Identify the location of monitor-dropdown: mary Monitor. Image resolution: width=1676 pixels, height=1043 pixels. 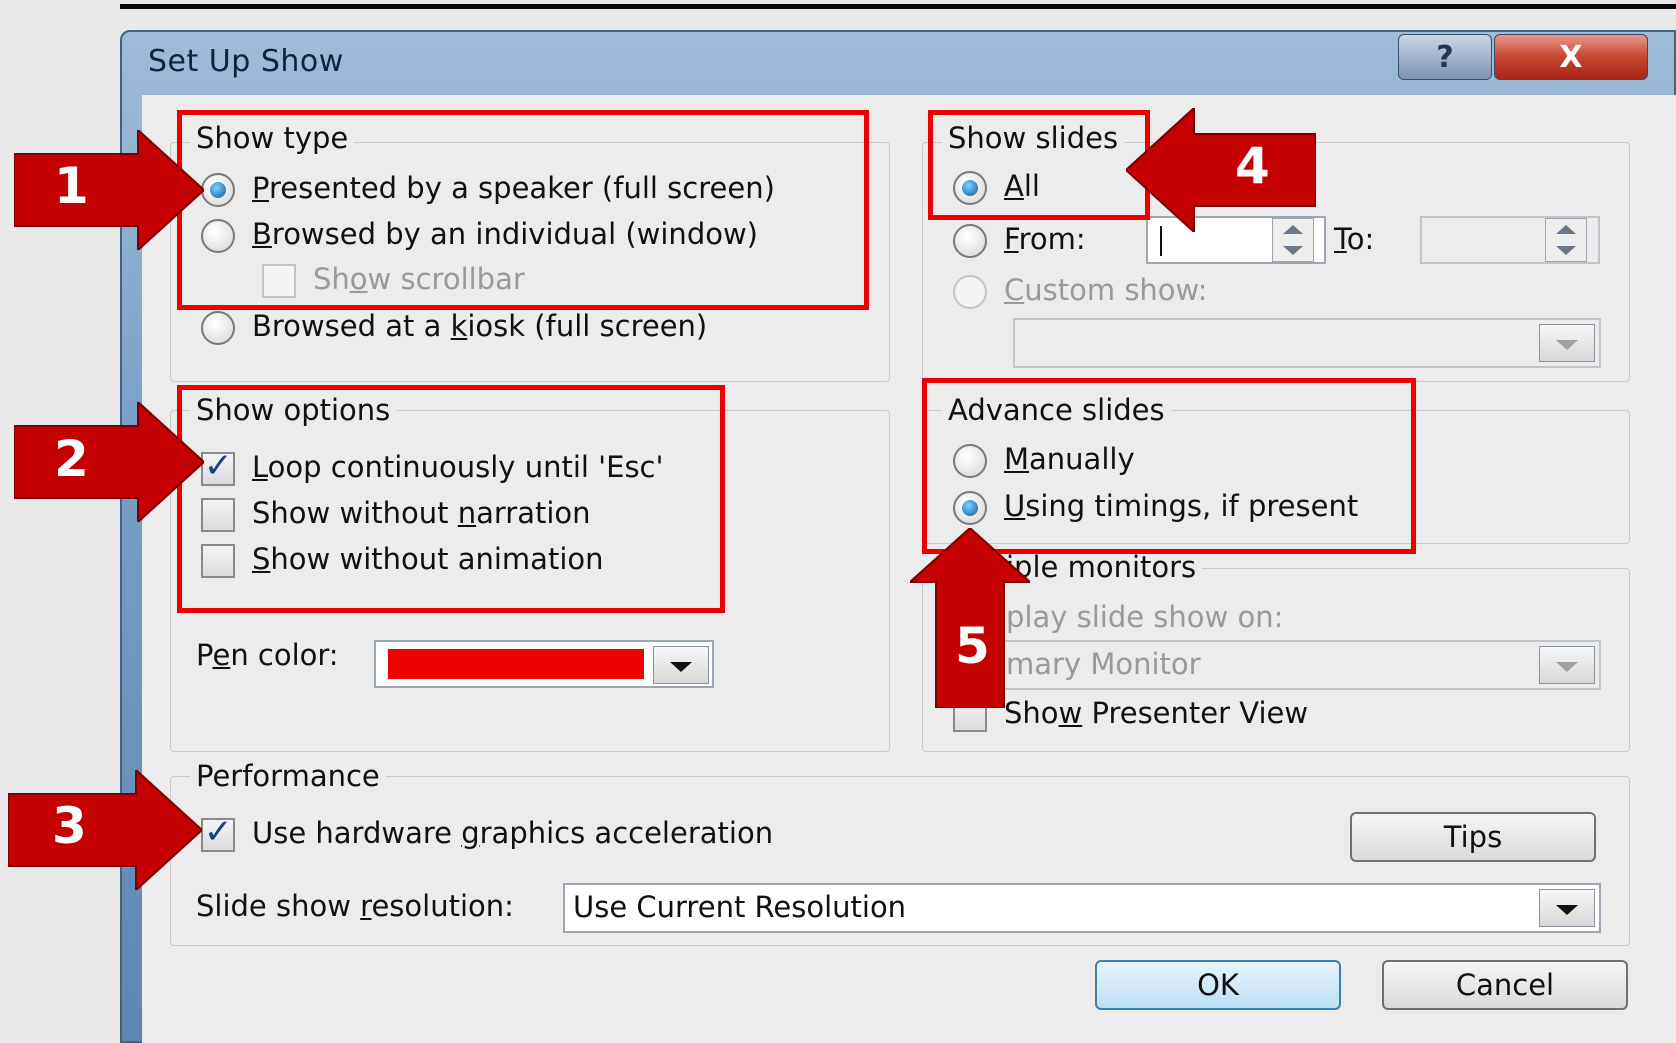
(1300, 665).